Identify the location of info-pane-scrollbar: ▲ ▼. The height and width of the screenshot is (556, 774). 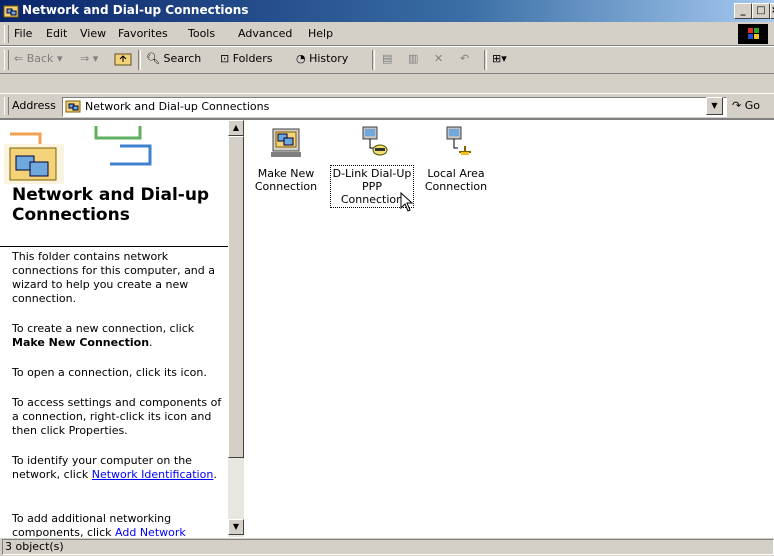
(236, 328).